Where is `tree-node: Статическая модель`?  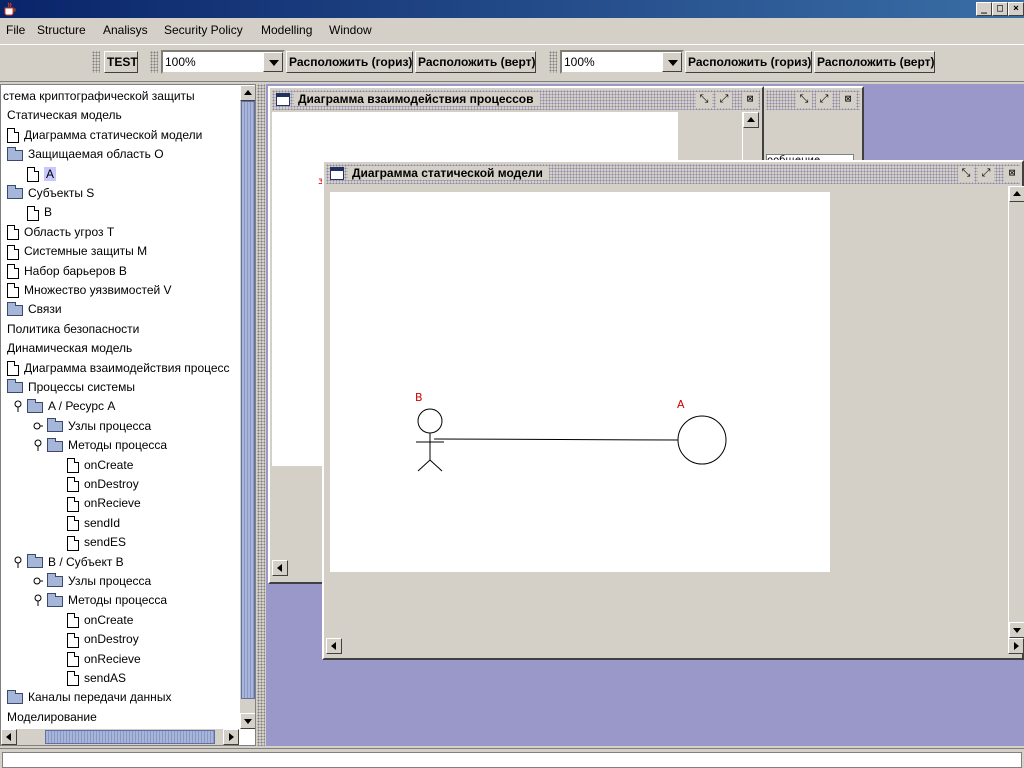
tree-node: Статическая модель is located at coordinates (64, 115).